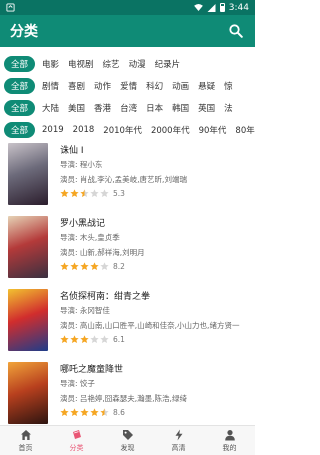 This screenshot has width=320, height=455. I want to click on filter-chip: 悬疑, so click(206, 86).